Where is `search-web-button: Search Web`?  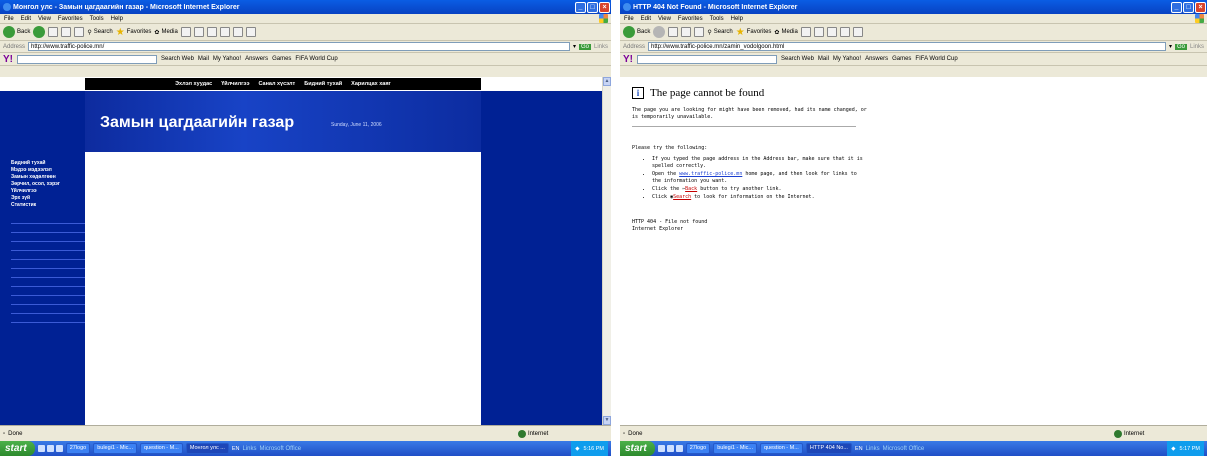 search-web-button: Search Web is located at coordinates (797, 59).